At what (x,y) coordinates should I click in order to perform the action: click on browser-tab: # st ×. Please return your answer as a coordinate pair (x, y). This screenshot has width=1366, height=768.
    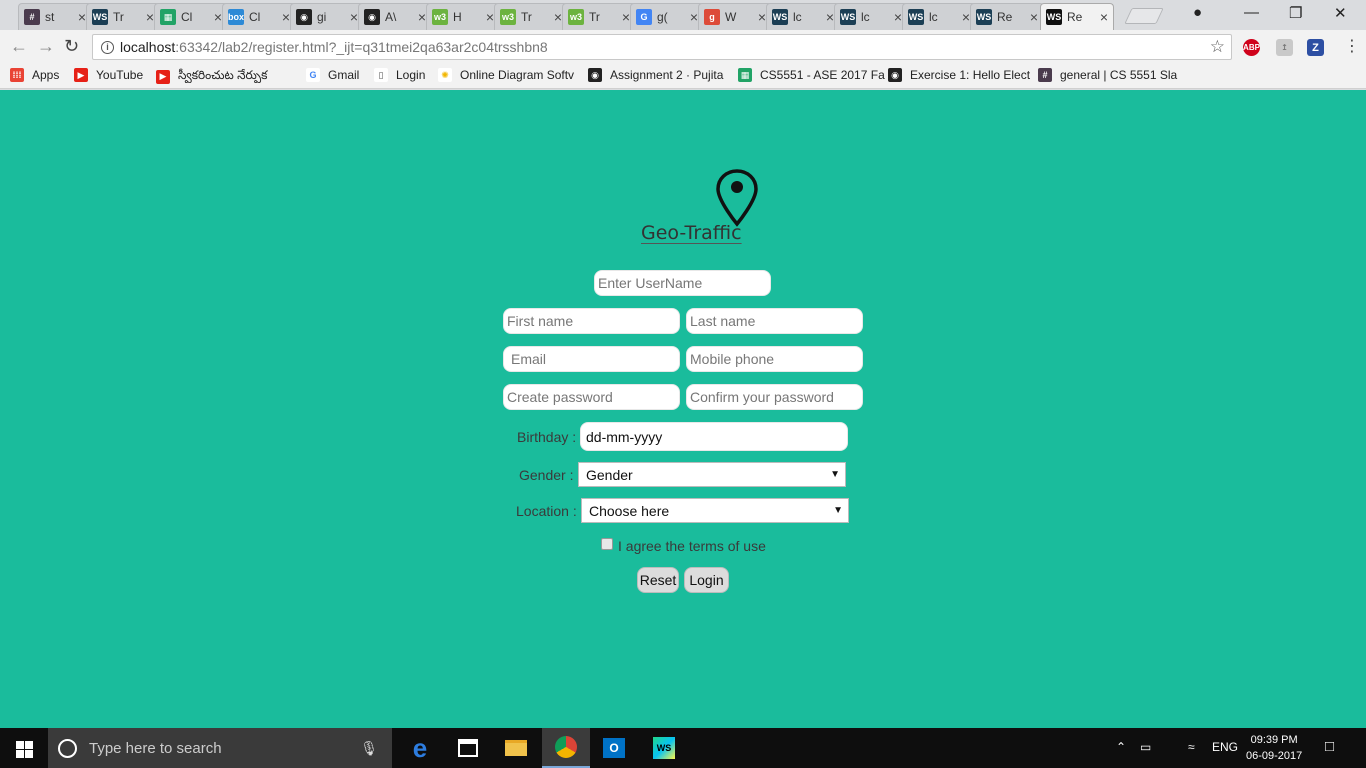
    Looking at the image, I should click on (55, 16).